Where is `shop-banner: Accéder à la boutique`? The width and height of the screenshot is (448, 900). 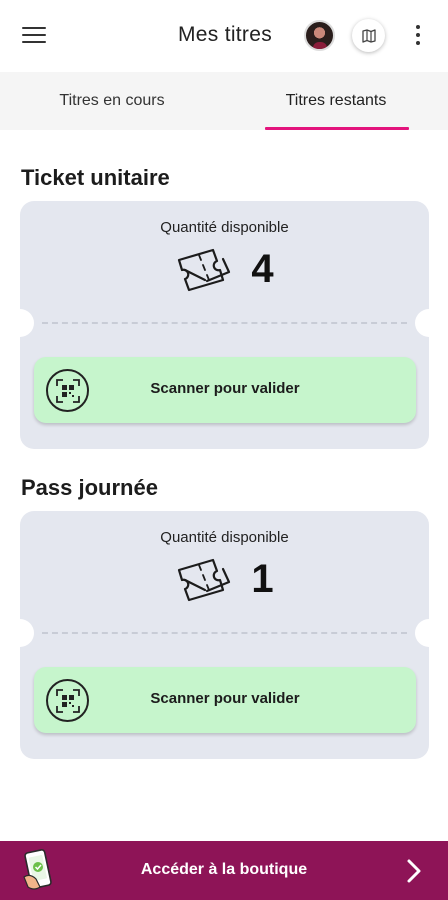
shop-banner: Accéder à la boutique is located at coordinates (224, 870).